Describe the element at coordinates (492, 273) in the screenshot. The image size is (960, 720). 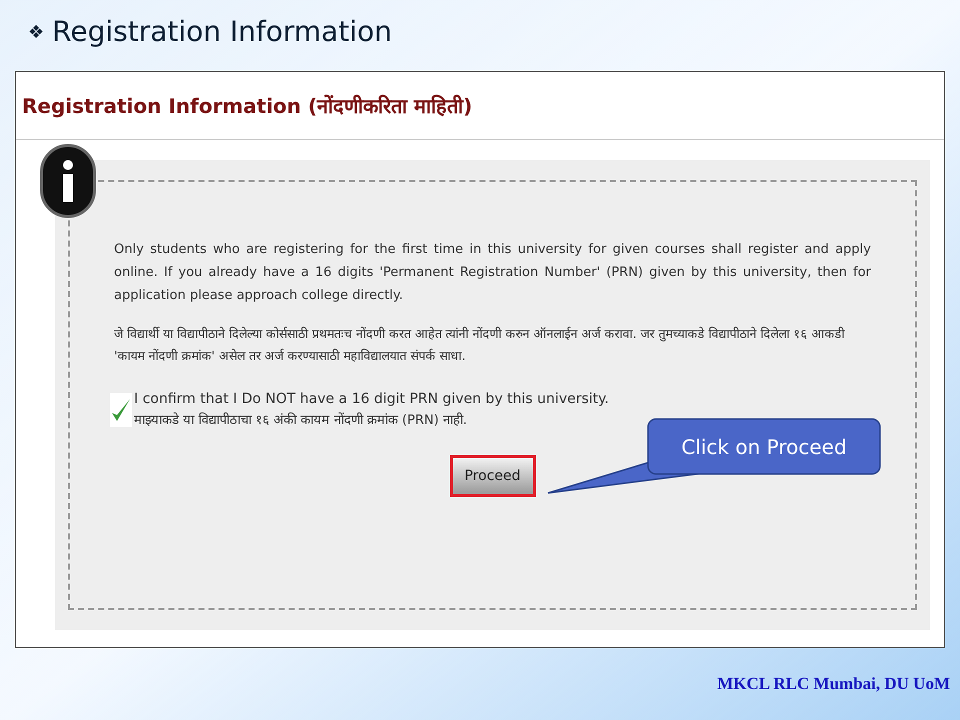
I see `info-paragraph: Only students who are registering for the first time in this university for given courses shall register and apply online. If you already have a 16 digits 'Permanent Registration Number' (PRN) given by this university, then for application please approach college directly.` at that location.